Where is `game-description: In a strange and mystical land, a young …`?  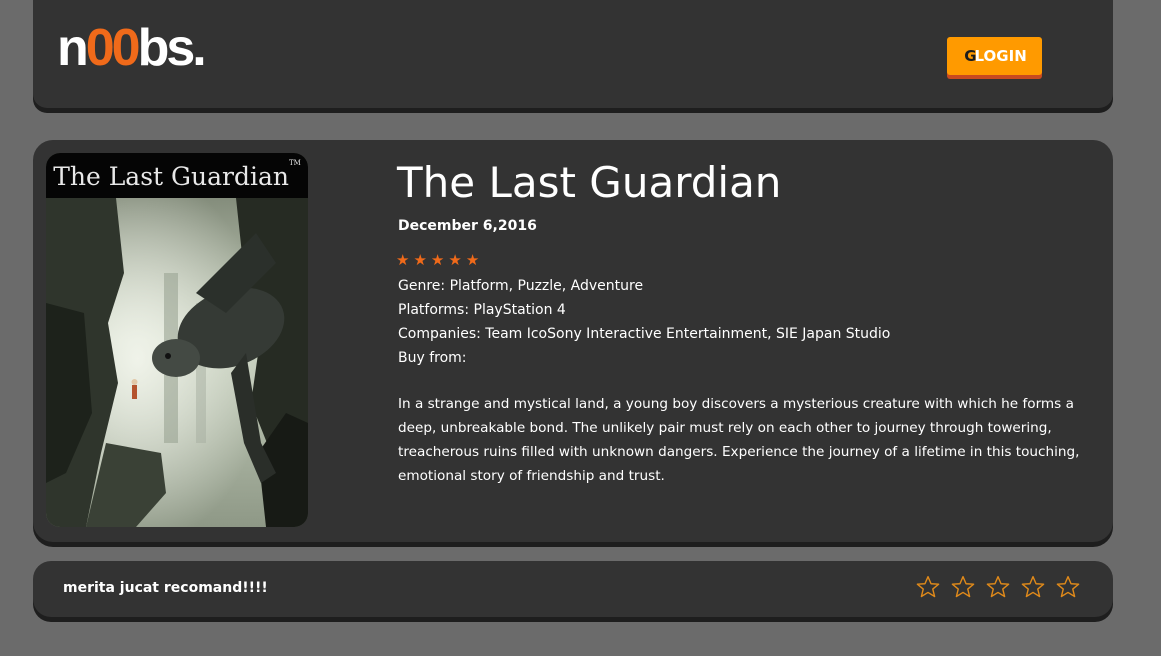
game-description: In a strange and mystical land, a young … is located at coordinates (739, 440).